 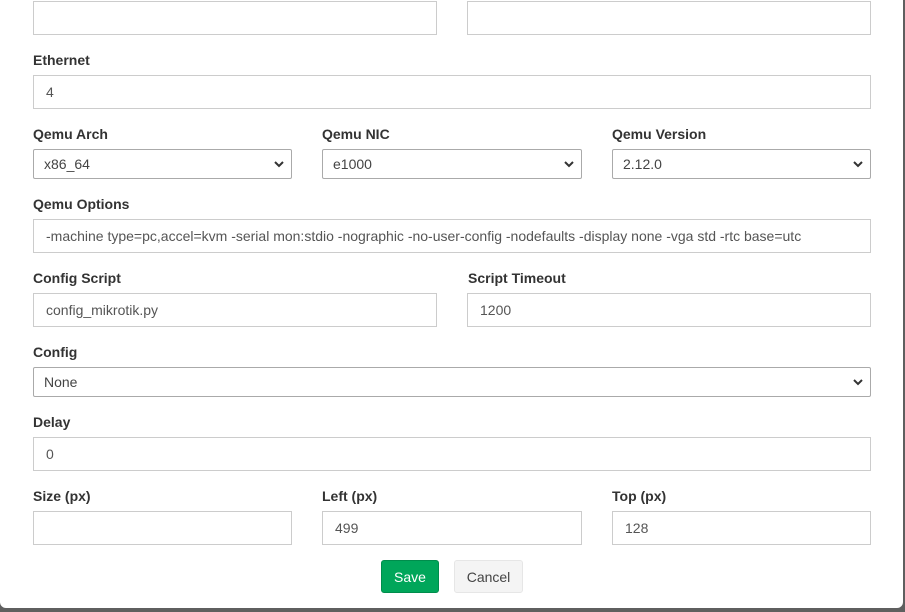 I want to click on config-value: None, so click(x=61, y=382).